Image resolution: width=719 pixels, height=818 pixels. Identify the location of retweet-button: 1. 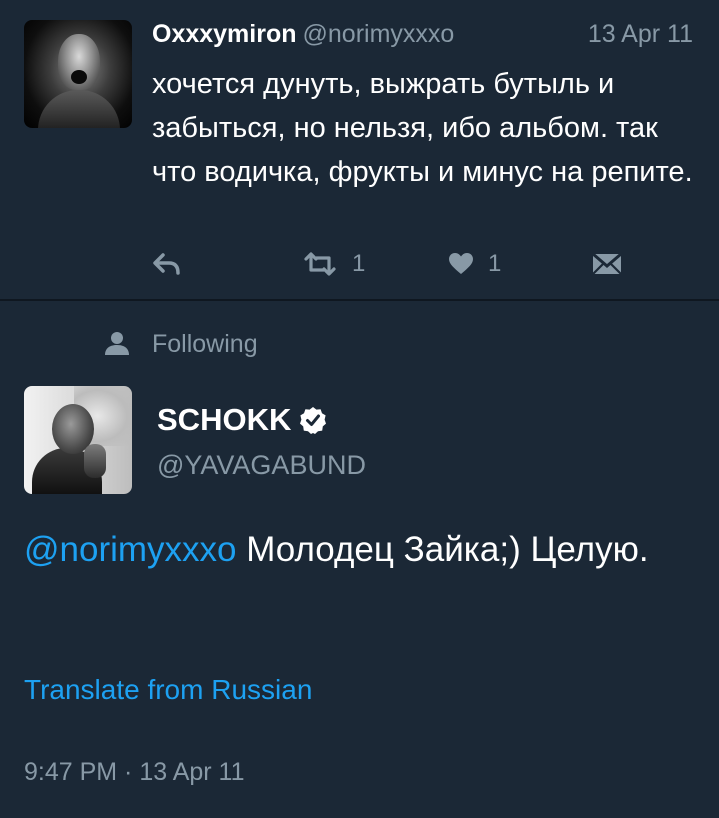
(333, 264).